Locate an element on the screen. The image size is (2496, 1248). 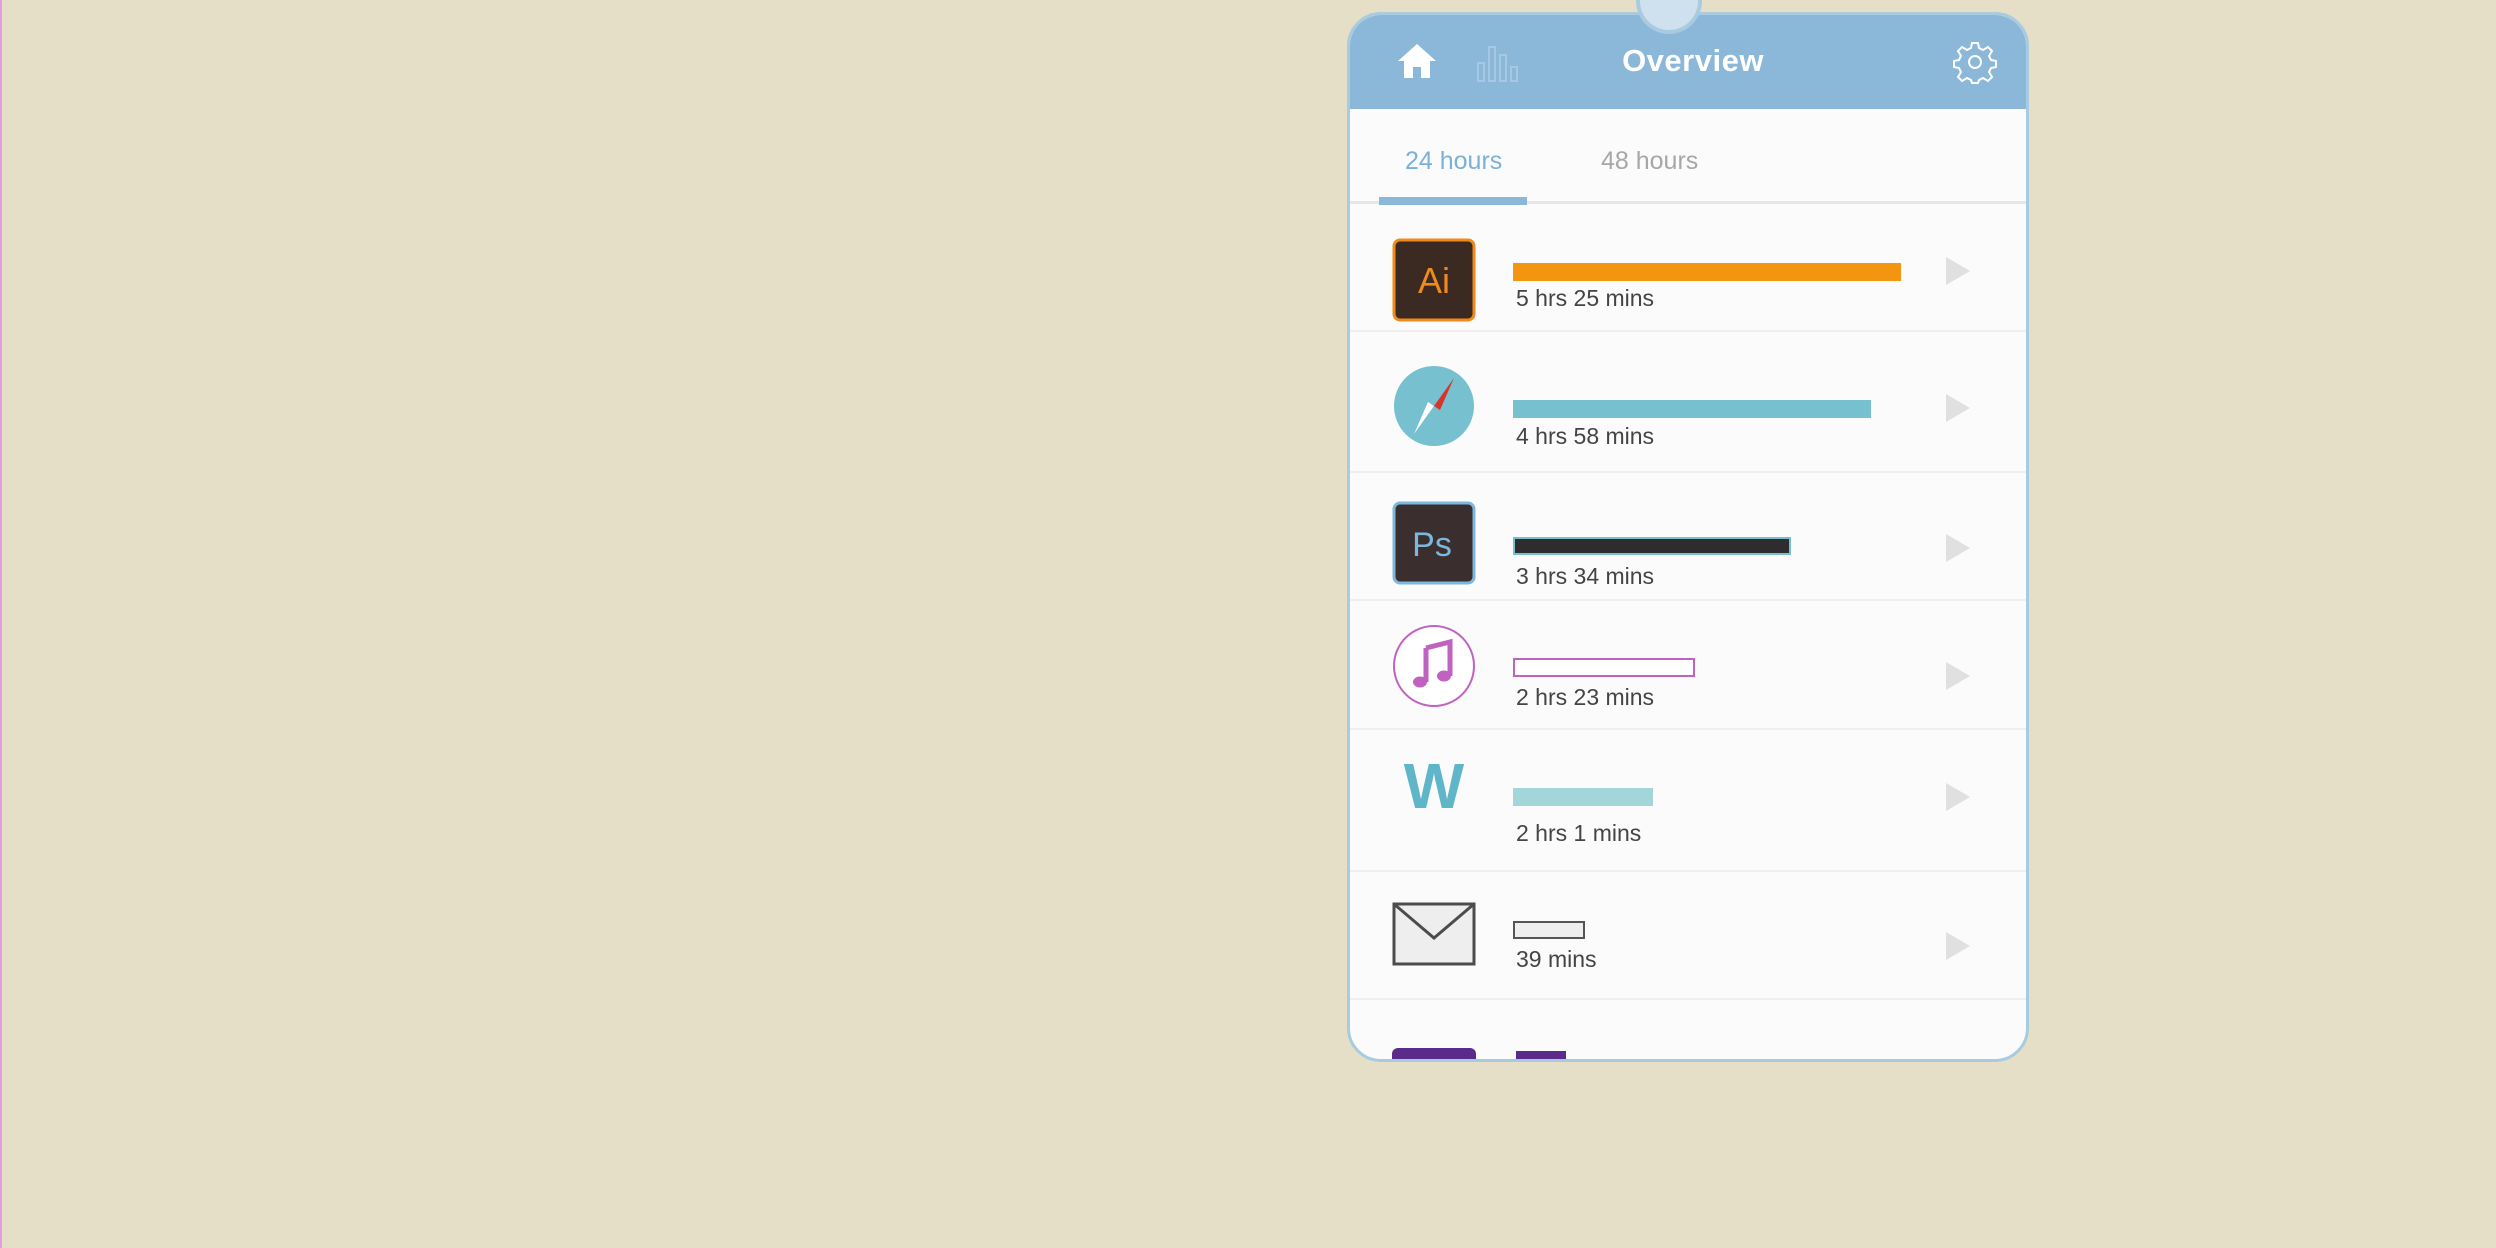
gear-icon is located at coordinates (1975, 62).